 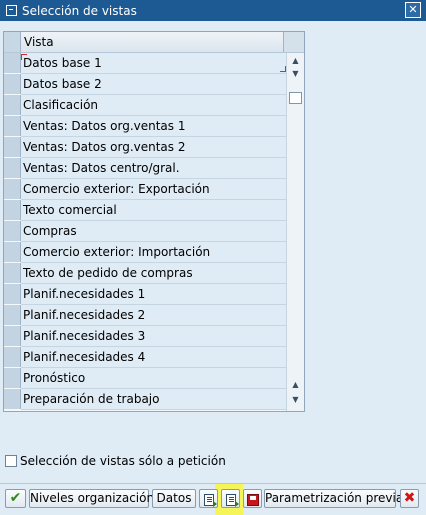 I want to click on table-cell: Comercio exterior: Exportación, so click(x=153, y=189).